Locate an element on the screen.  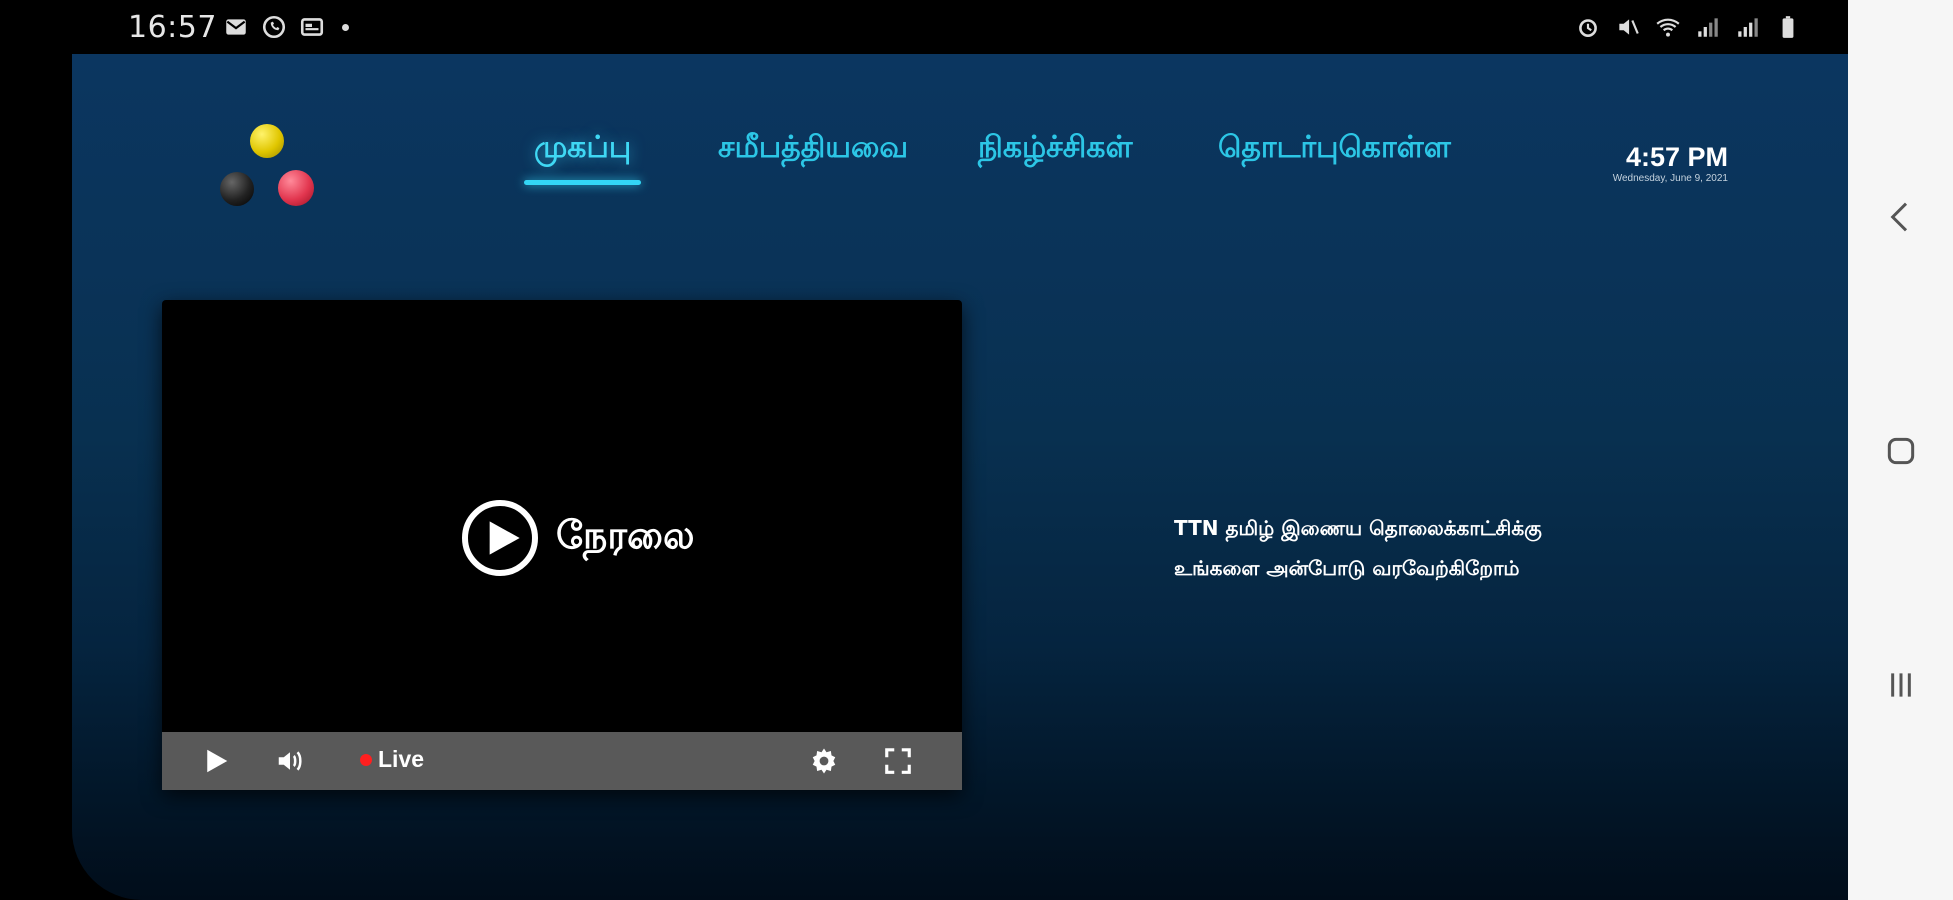
news-icon is located at coordinates (312, 27).